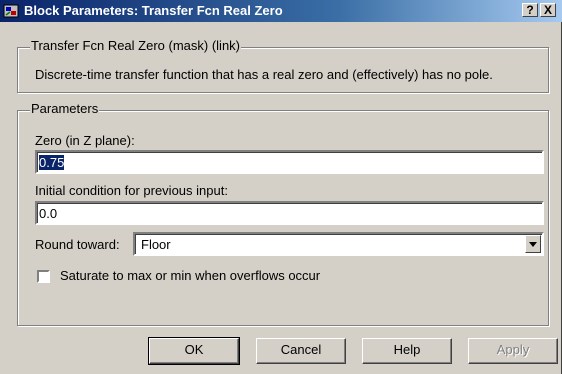 The image size is (562, 374). Describe the element at coordinates (338, 244) in the screenshot. I see `round-toward-select: Floor` at that location.